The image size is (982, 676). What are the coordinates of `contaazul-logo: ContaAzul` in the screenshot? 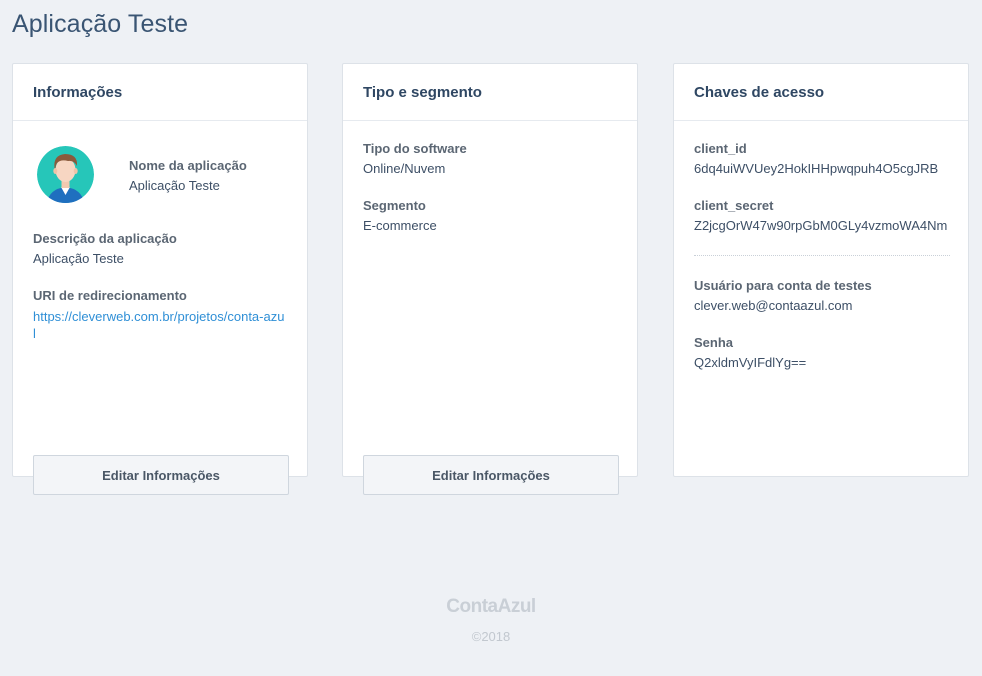 It's located at (491, 606).